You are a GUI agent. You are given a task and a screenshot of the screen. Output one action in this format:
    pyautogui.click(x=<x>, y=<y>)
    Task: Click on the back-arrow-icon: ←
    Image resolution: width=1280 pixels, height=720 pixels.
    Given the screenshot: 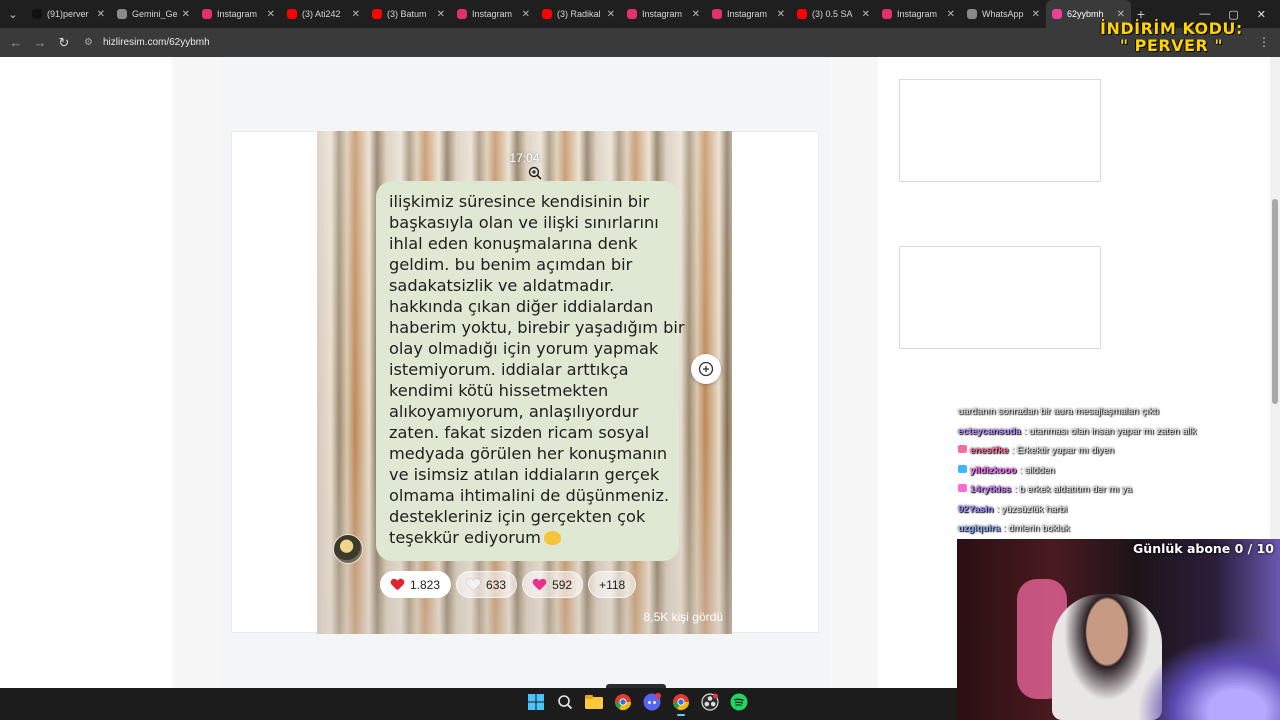 What is the action you would take?
    pyautogui.click(x=16, y=42)
    